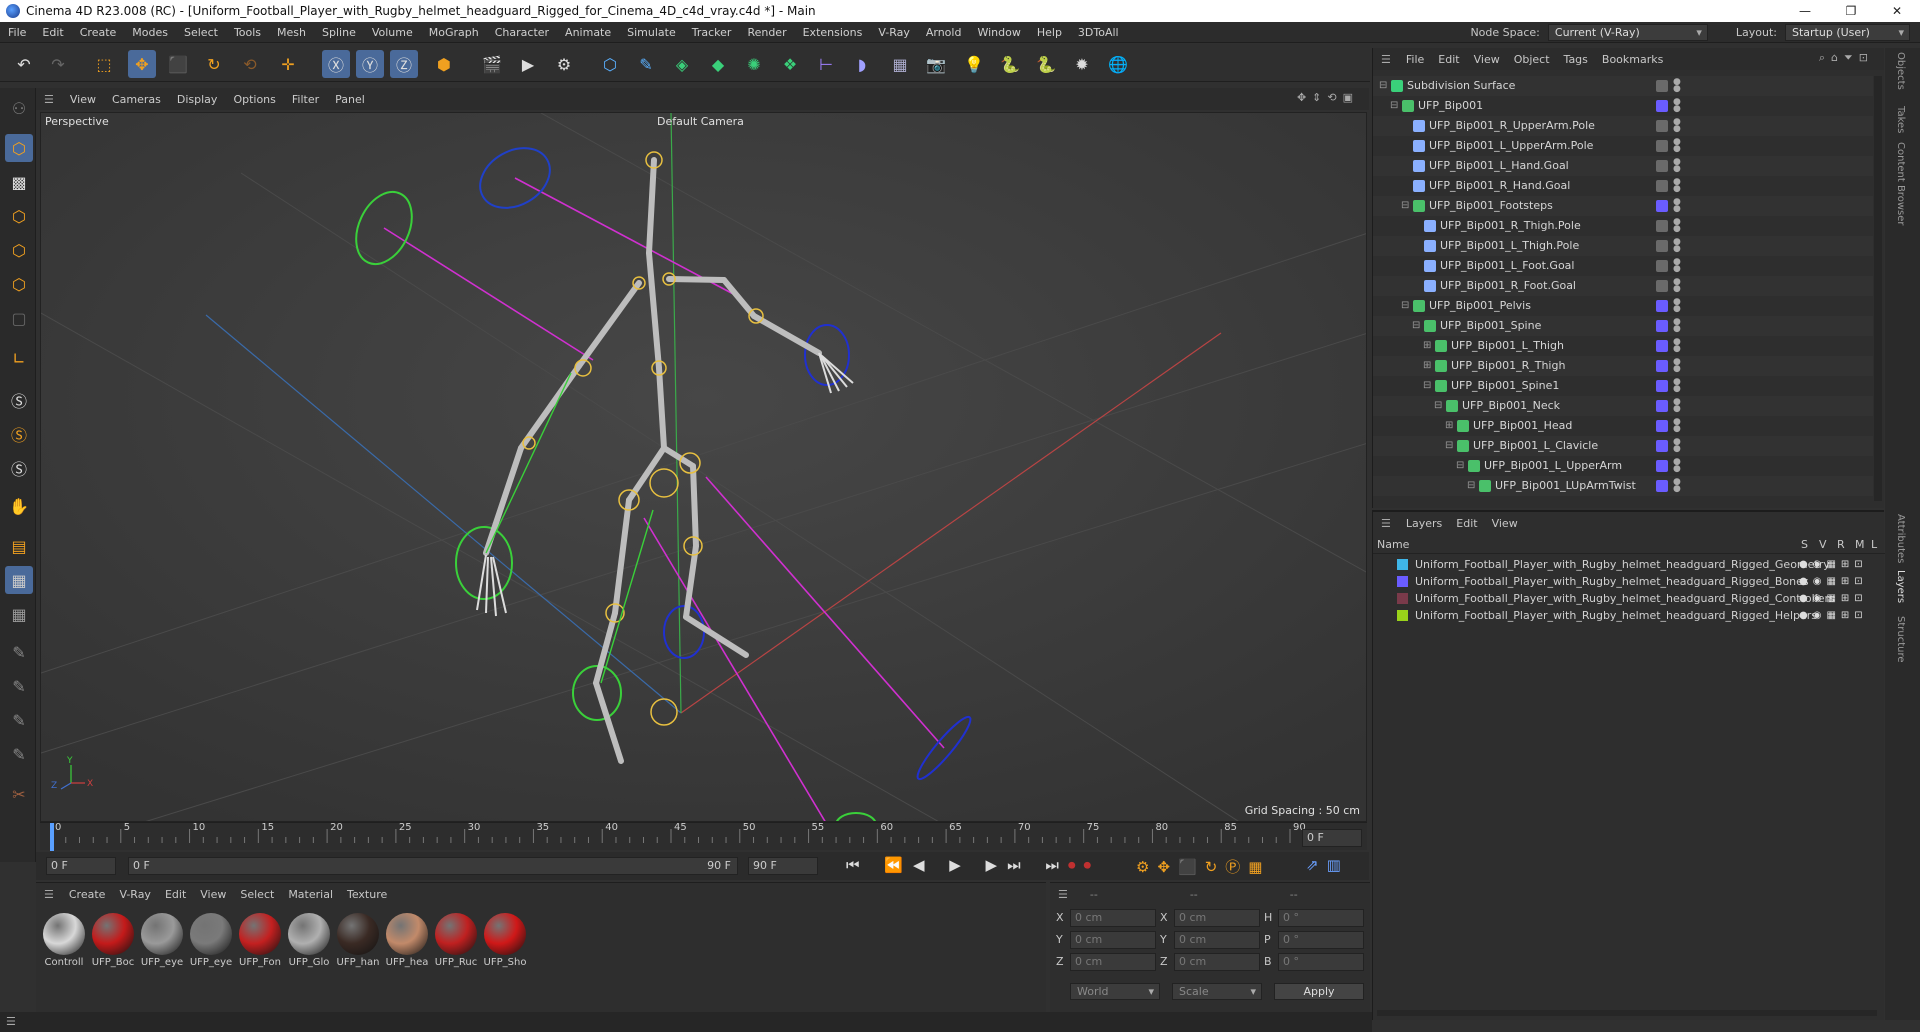 This screenshot has height=1032, width=1920. I want to click on menu-select: Select, so click(201, 32).